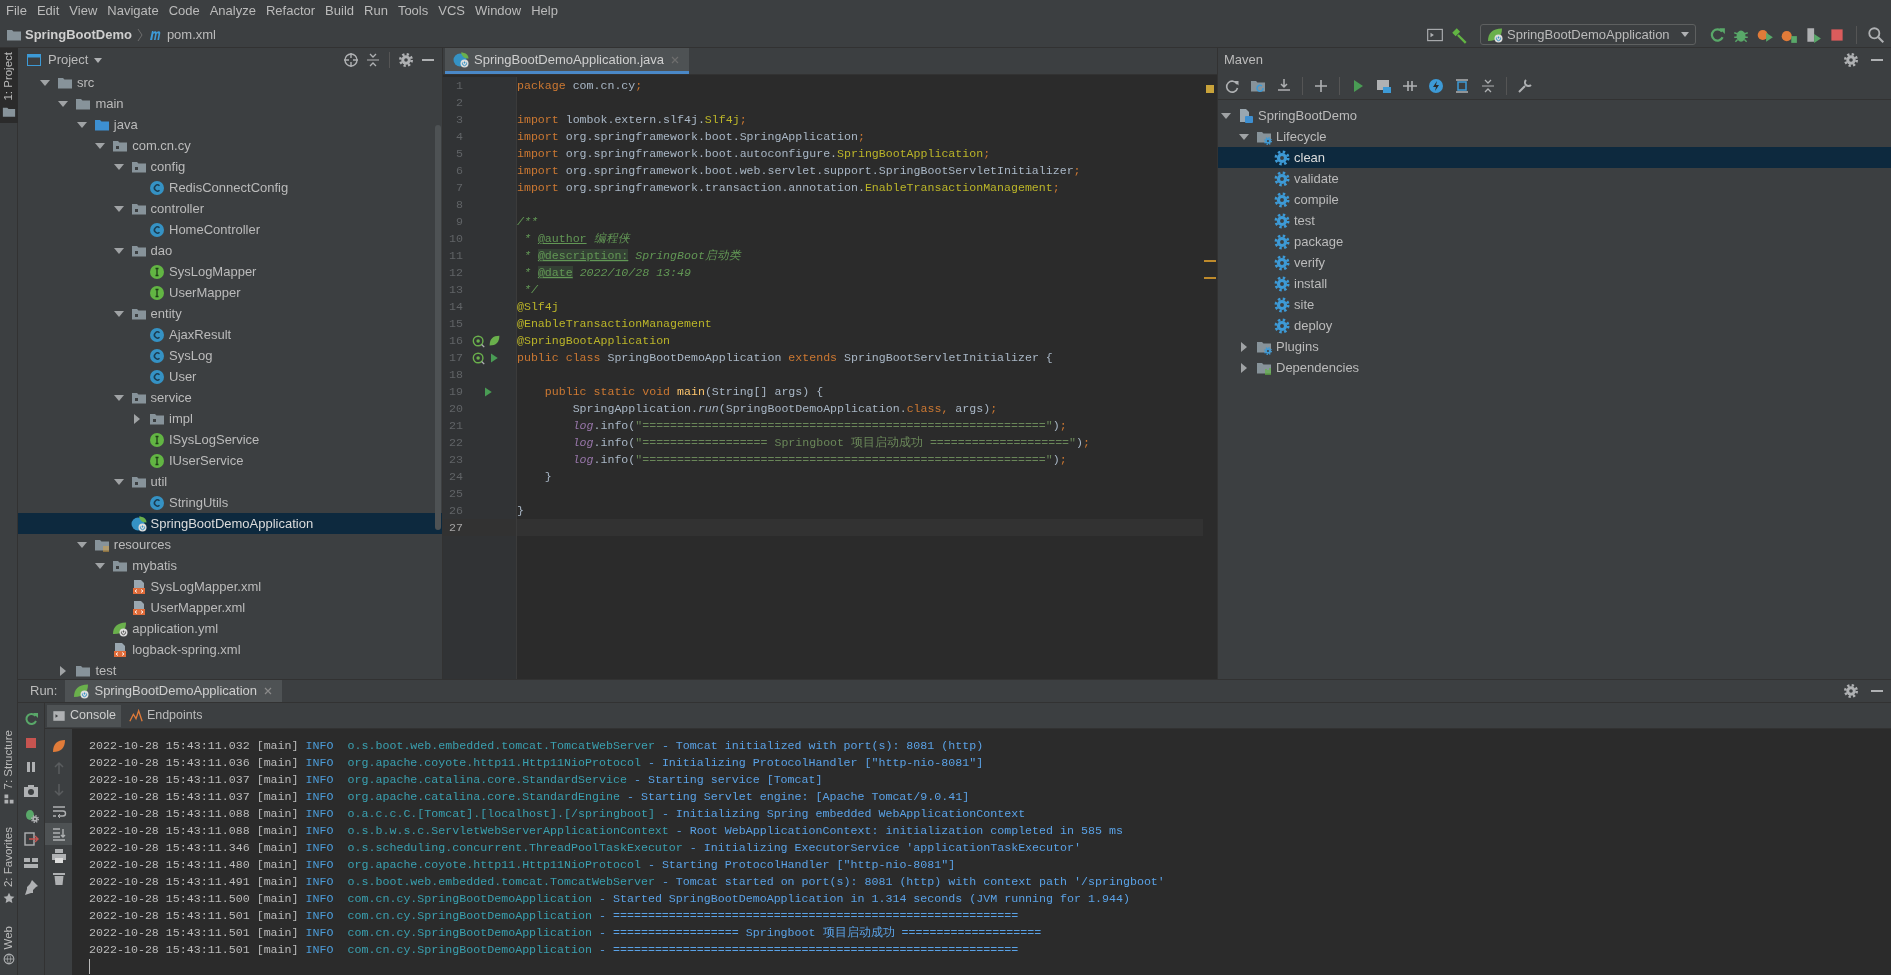 The image size is (1891, 975). I want to click on tree-item: Dependencies, so click(1554, 367).